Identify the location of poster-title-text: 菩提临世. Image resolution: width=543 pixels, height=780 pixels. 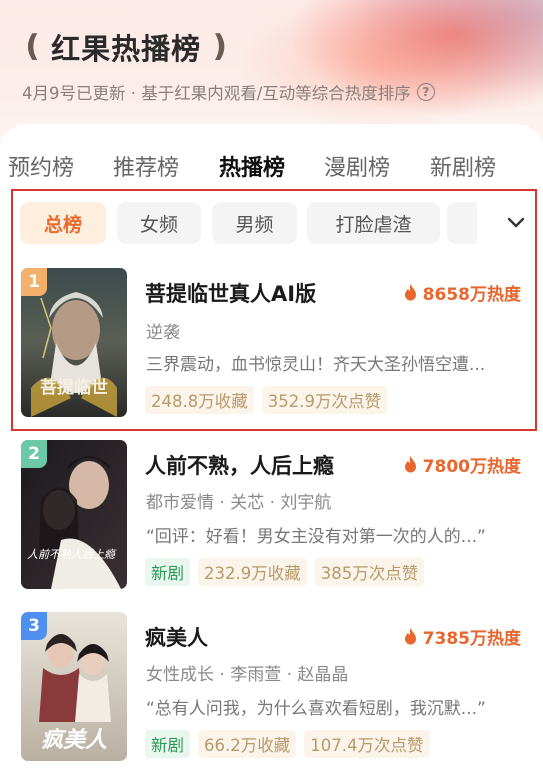
(74, 387).